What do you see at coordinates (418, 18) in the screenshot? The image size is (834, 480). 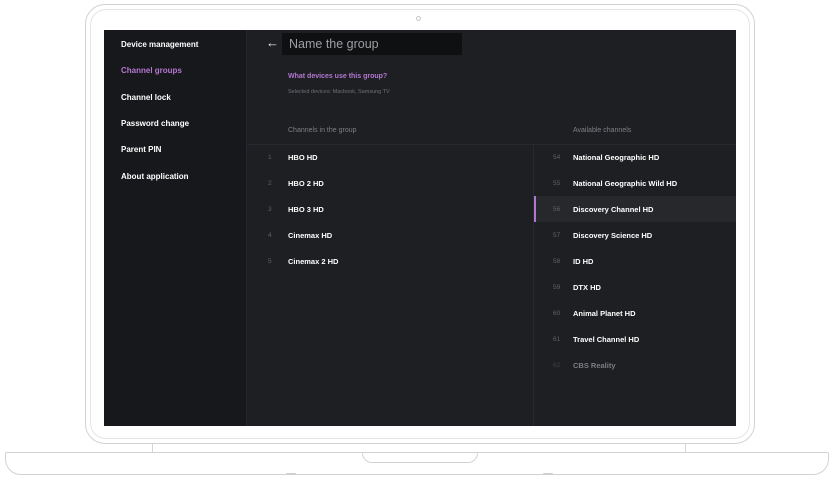 I see `camera-icon` at bounding box center [418, 18].